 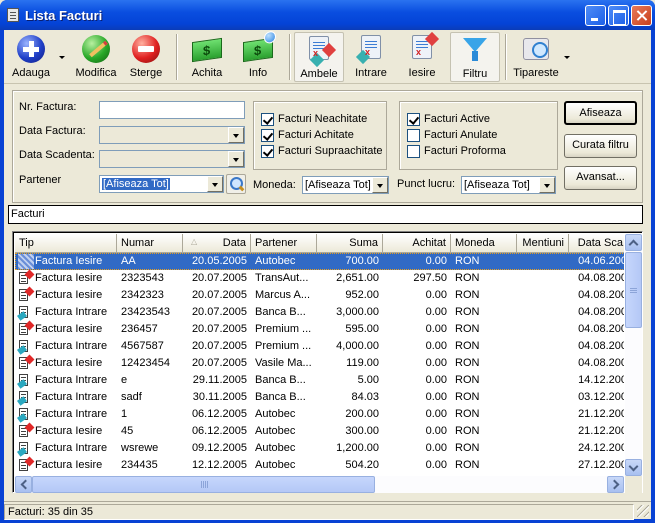 I want to click on cell-data: 20.07.2005, so click(x=219, y=329).